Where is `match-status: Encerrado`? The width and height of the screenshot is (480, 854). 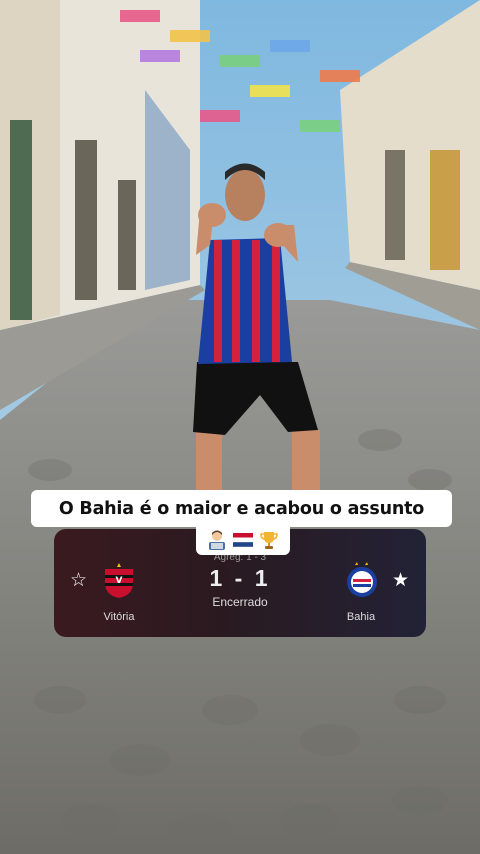
match-status: Encerrado is located at coordinates (240, 602).